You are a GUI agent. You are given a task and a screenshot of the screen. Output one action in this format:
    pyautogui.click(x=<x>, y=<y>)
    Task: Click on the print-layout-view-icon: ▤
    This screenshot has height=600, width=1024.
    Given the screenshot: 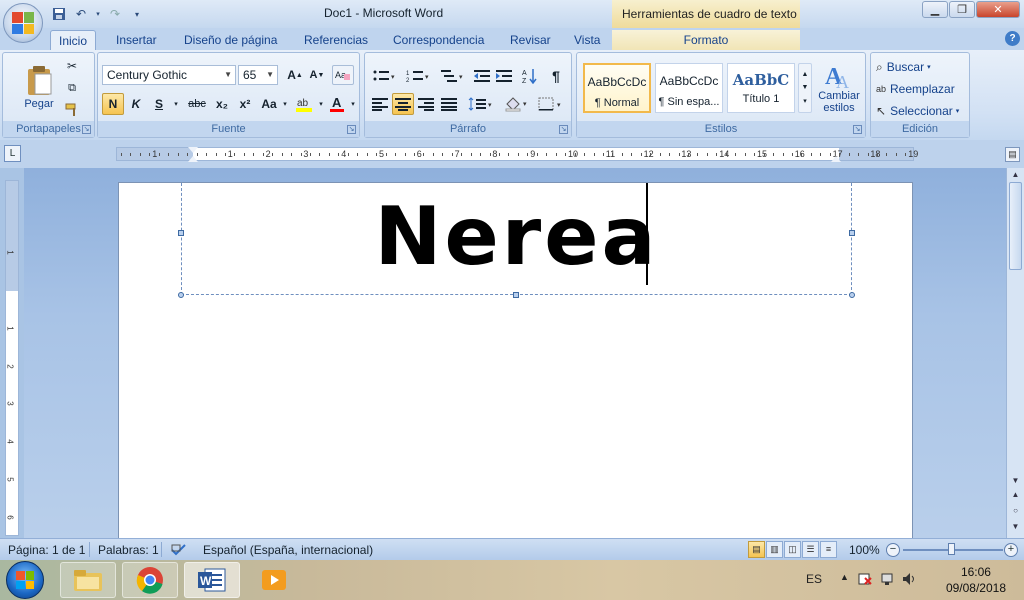 What is the action you would take?
    pyautogui.click(x=756, y=549)
    